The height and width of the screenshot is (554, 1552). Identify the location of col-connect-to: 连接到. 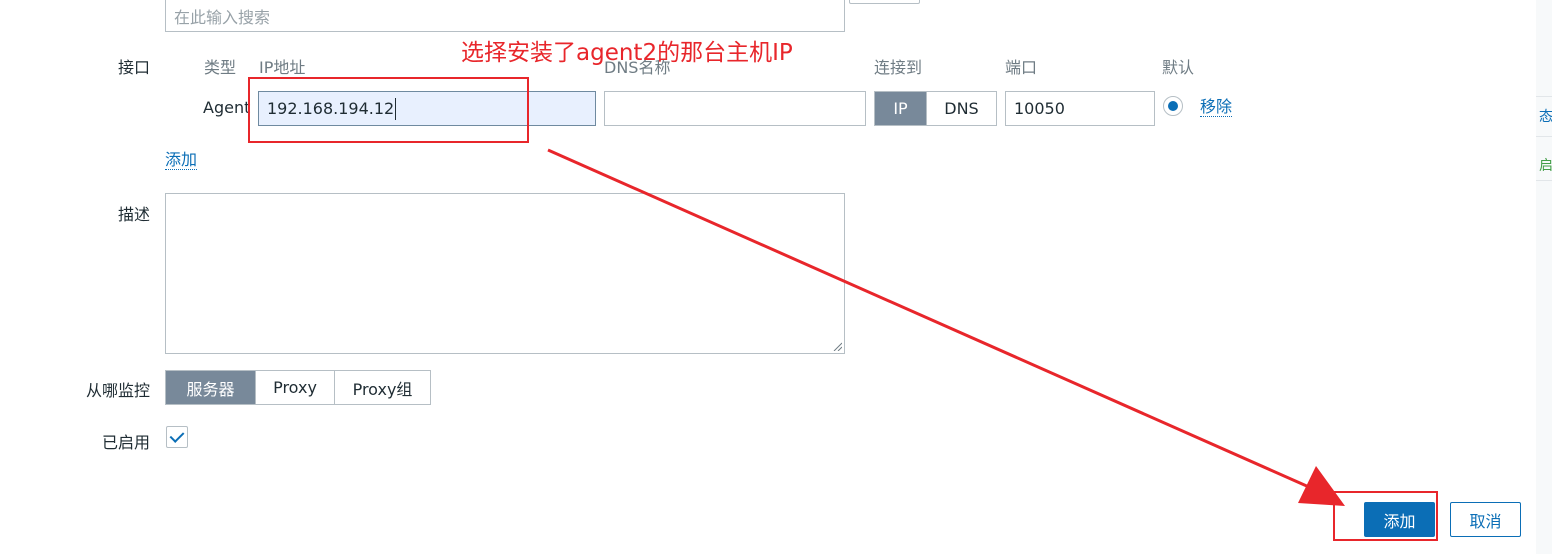
(898, 67).